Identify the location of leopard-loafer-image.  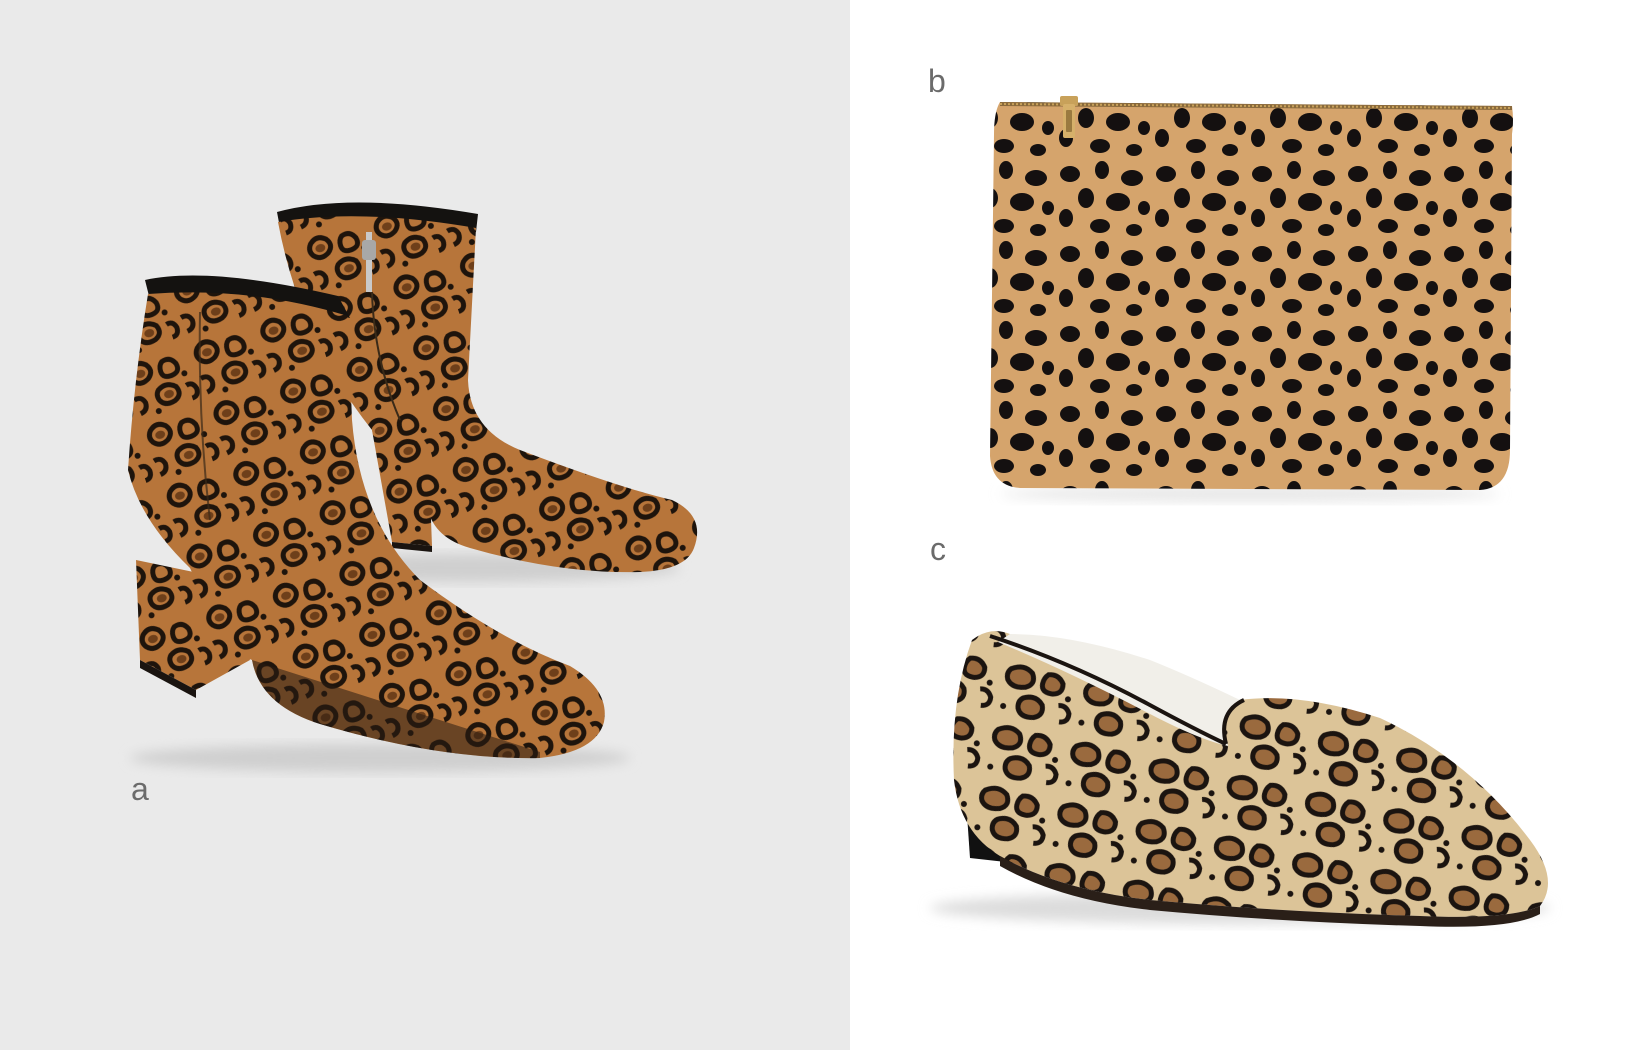
(1240, 779).